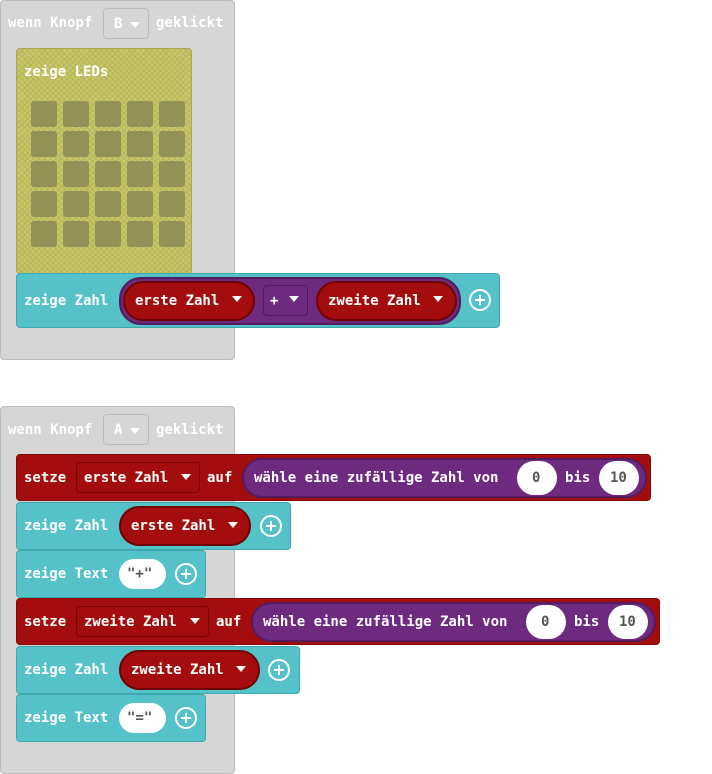  I want to click on event-a-button-value: A, so click(118, 430).